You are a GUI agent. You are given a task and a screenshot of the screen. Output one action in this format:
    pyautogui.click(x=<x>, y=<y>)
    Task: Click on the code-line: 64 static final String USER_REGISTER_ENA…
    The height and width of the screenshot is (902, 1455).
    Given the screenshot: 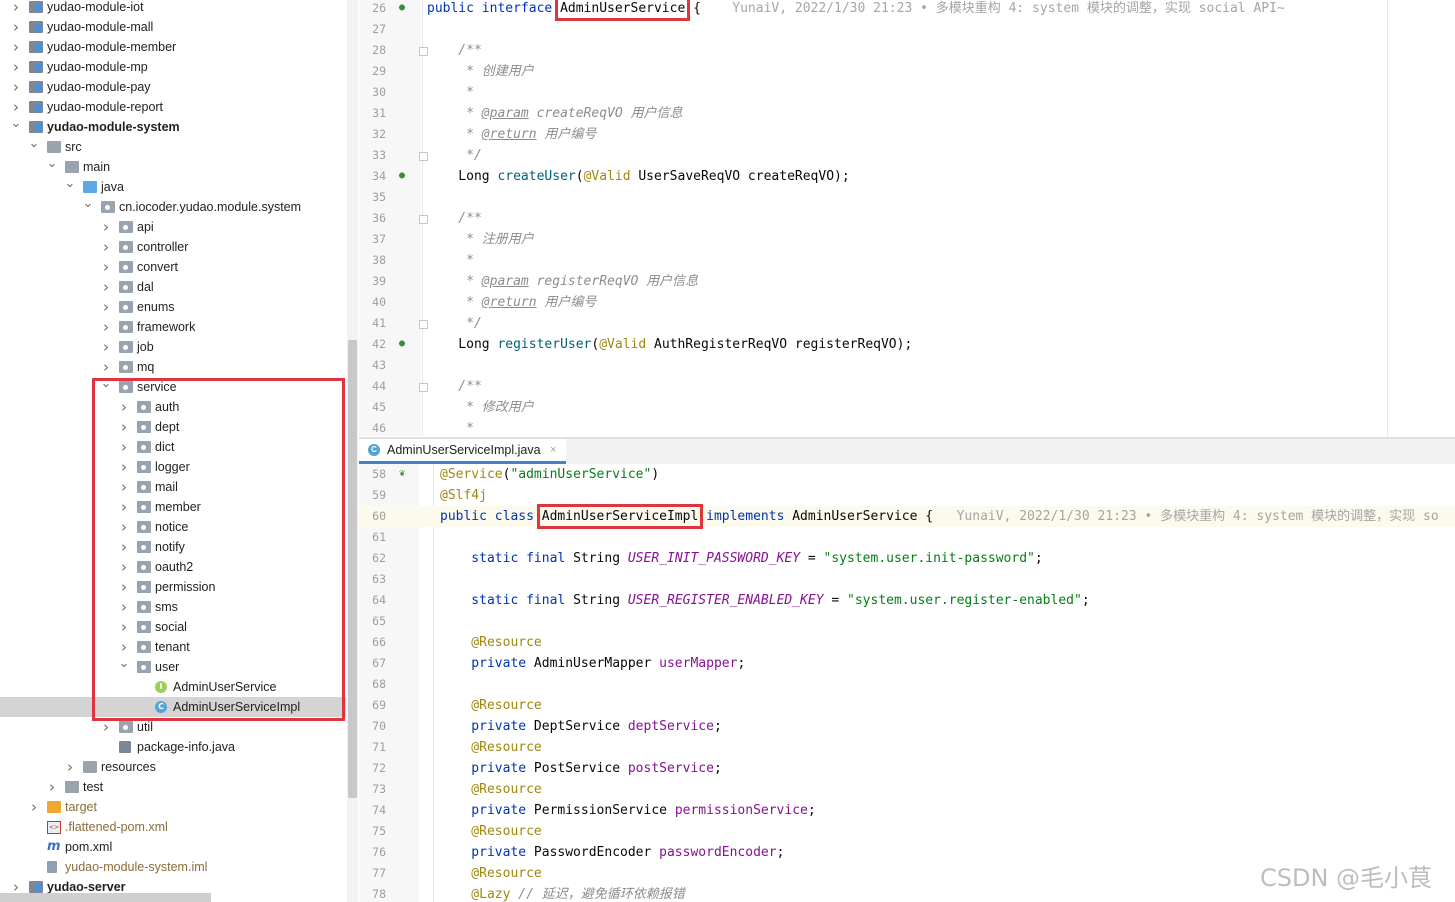 What is the action you would take?
    pyautogui.click(x=907, y=600)
    